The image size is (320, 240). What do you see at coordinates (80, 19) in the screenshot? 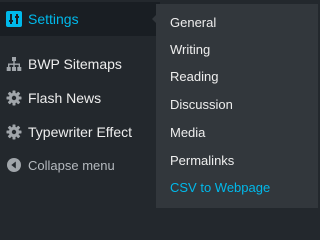
I see `menu-item-settings: Settings` at bounding box center [80, 19].